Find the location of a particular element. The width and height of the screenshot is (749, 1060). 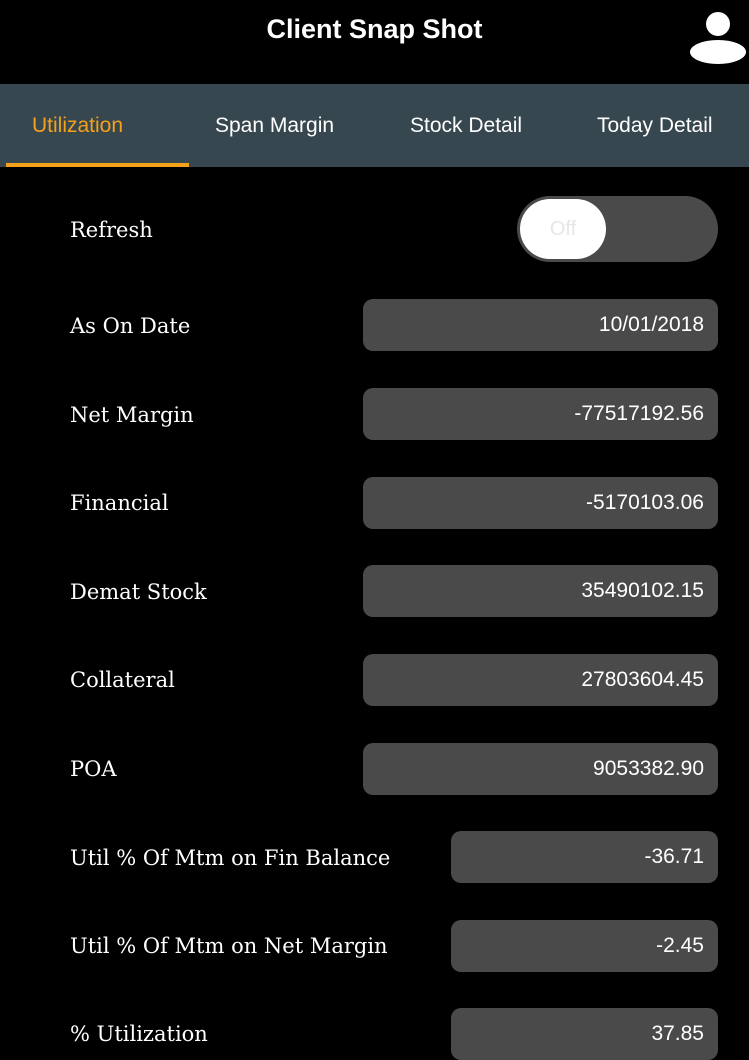

tab-today-detail: Today Detail is located at coordinates (655, 125).